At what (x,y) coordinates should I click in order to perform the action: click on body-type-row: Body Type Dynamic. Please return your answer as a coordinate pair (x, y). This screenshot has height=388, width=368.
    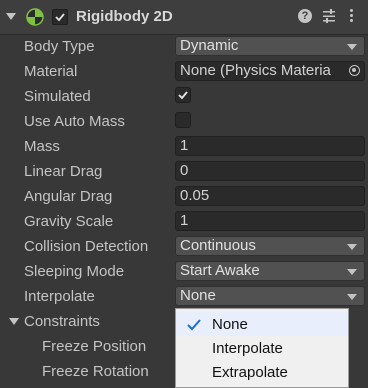
    Looking at the image, I should click on (184, 46).